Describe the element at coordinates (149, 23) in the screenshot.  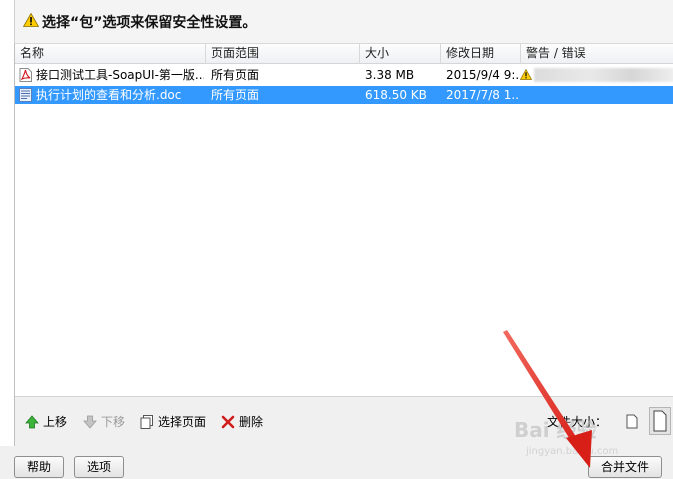
I see `warning-message: 选择“包”选项来保留安全性设置。` at that location.